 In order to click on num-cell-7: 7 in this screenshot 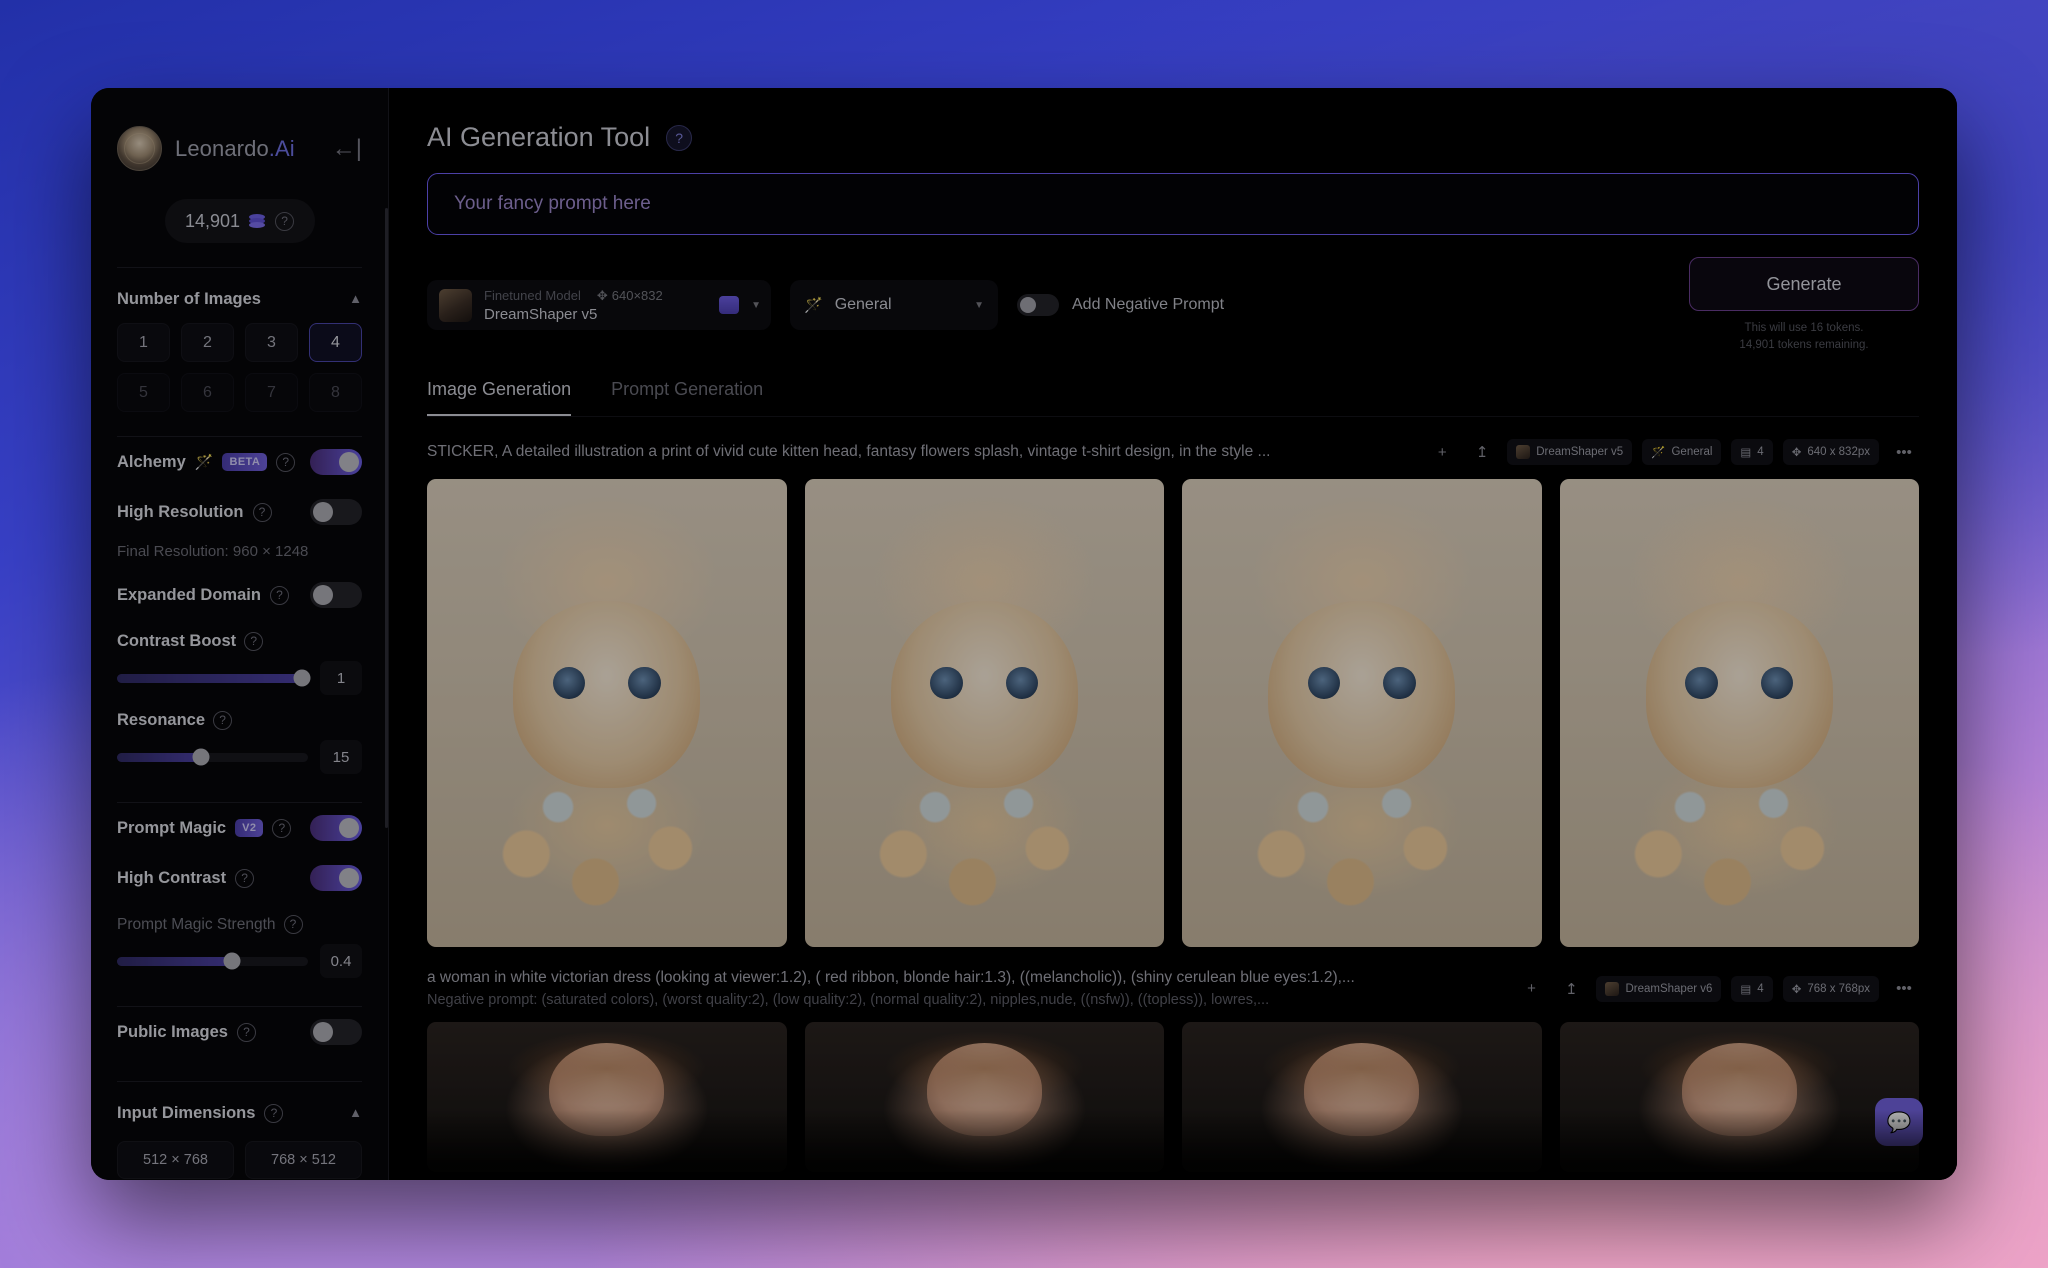, I will do `click(271, 392)`.